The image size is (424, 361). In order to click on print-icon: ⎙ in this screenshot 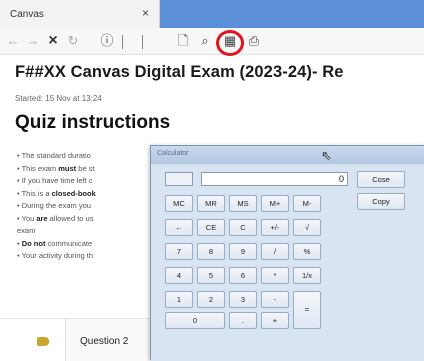, I will do `click(254, 41)`.